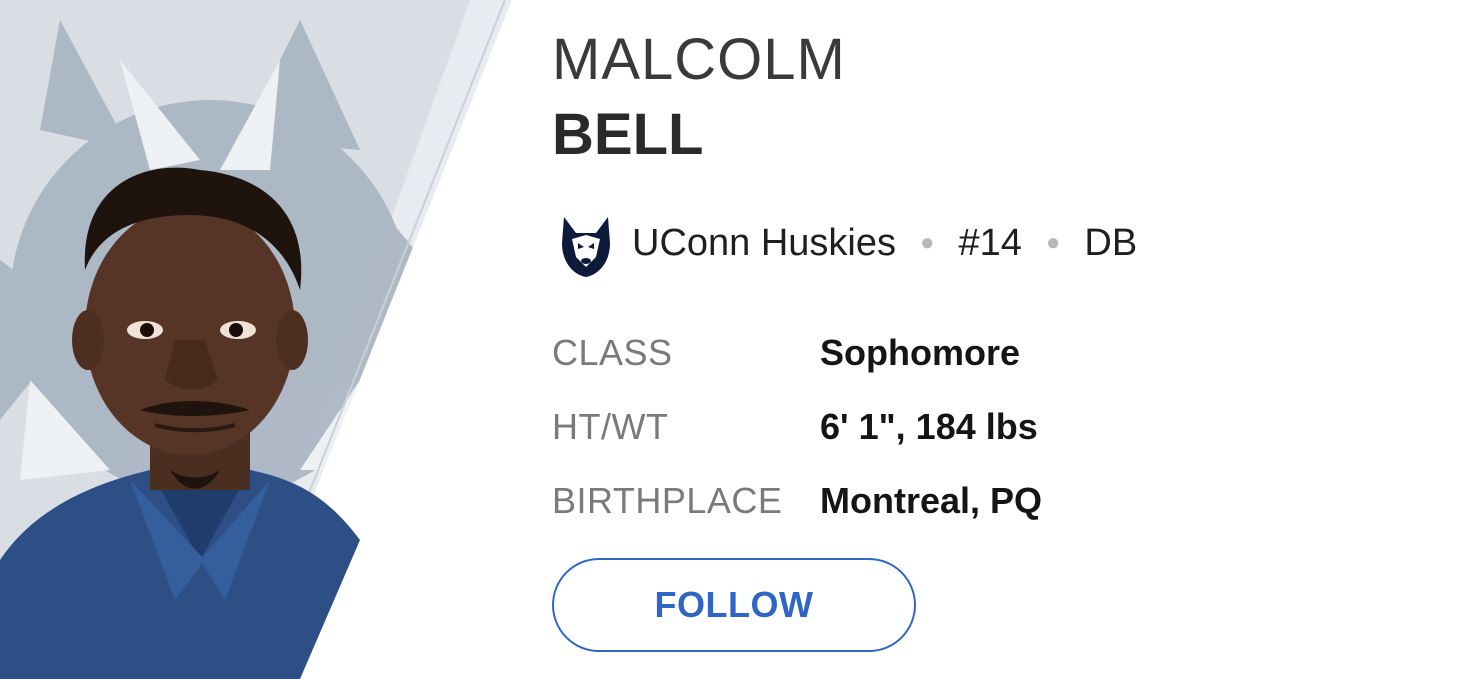  I want to click on detail-label: BIRTHPLACE, so click(667, 500).